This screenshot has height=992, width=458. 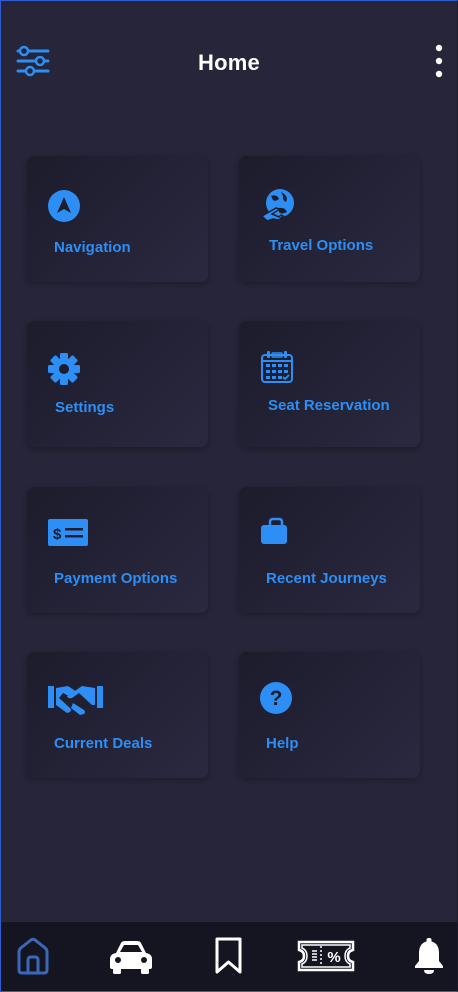 I want to click on bookmark-icon, so click(x=229, y=957).